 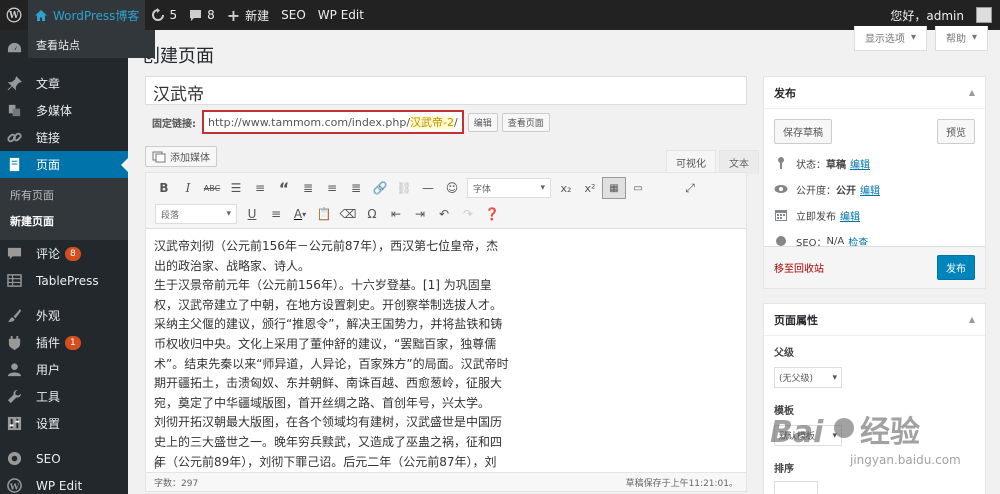 I want to click on view-site-link: 查看站点, so click(x=91, y=44).